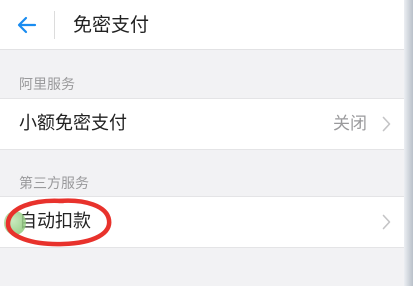 The width and height of the screenshot is (413, 286). Describe the element at coordinates (54, 25) in the screenshot. I see `header-divider` at that location.